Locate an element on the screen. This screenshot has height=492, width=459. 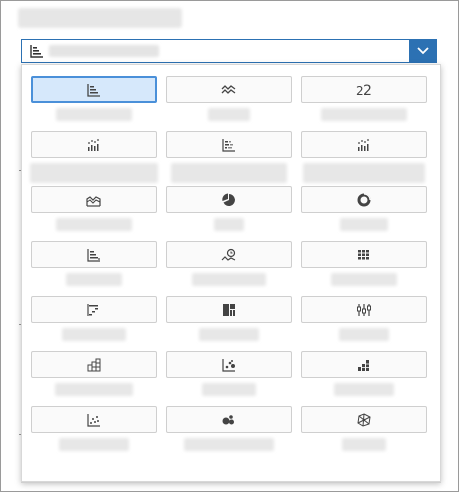
area-chart-icon is located at coordinates (93, 201).